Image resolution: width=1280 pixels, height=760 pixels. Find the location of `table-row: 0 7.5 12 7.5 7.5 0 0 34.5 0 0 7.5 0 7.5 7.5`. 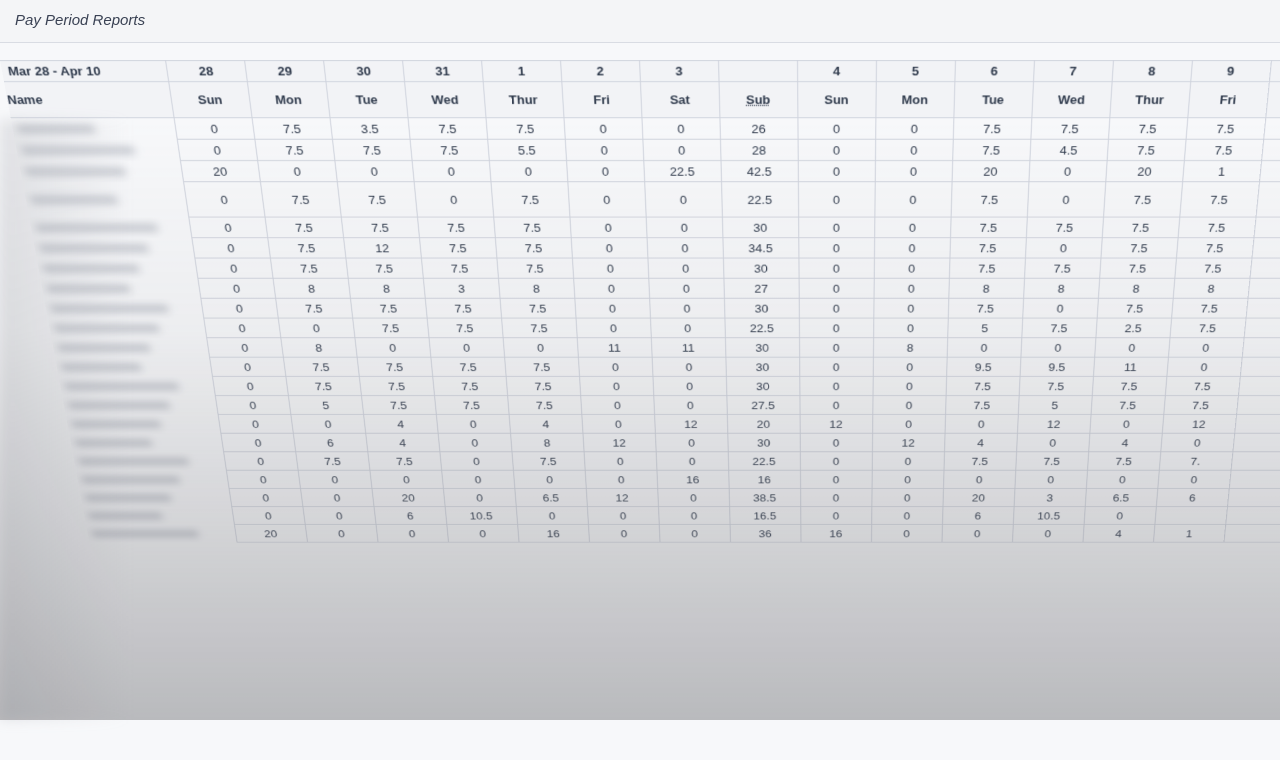

table-row: 0 7.5 12 7.5 7.5 0 0 34.5 0 0 7.5 0 7.5 7.5 is located at coordinates (656, 248).